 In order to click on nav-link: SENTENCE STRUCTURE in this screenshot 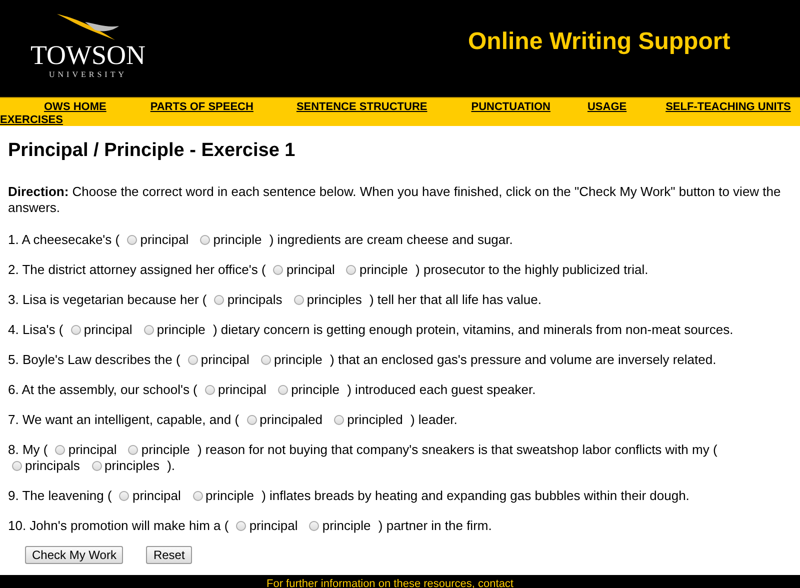, I will do `click(362, 107)`.